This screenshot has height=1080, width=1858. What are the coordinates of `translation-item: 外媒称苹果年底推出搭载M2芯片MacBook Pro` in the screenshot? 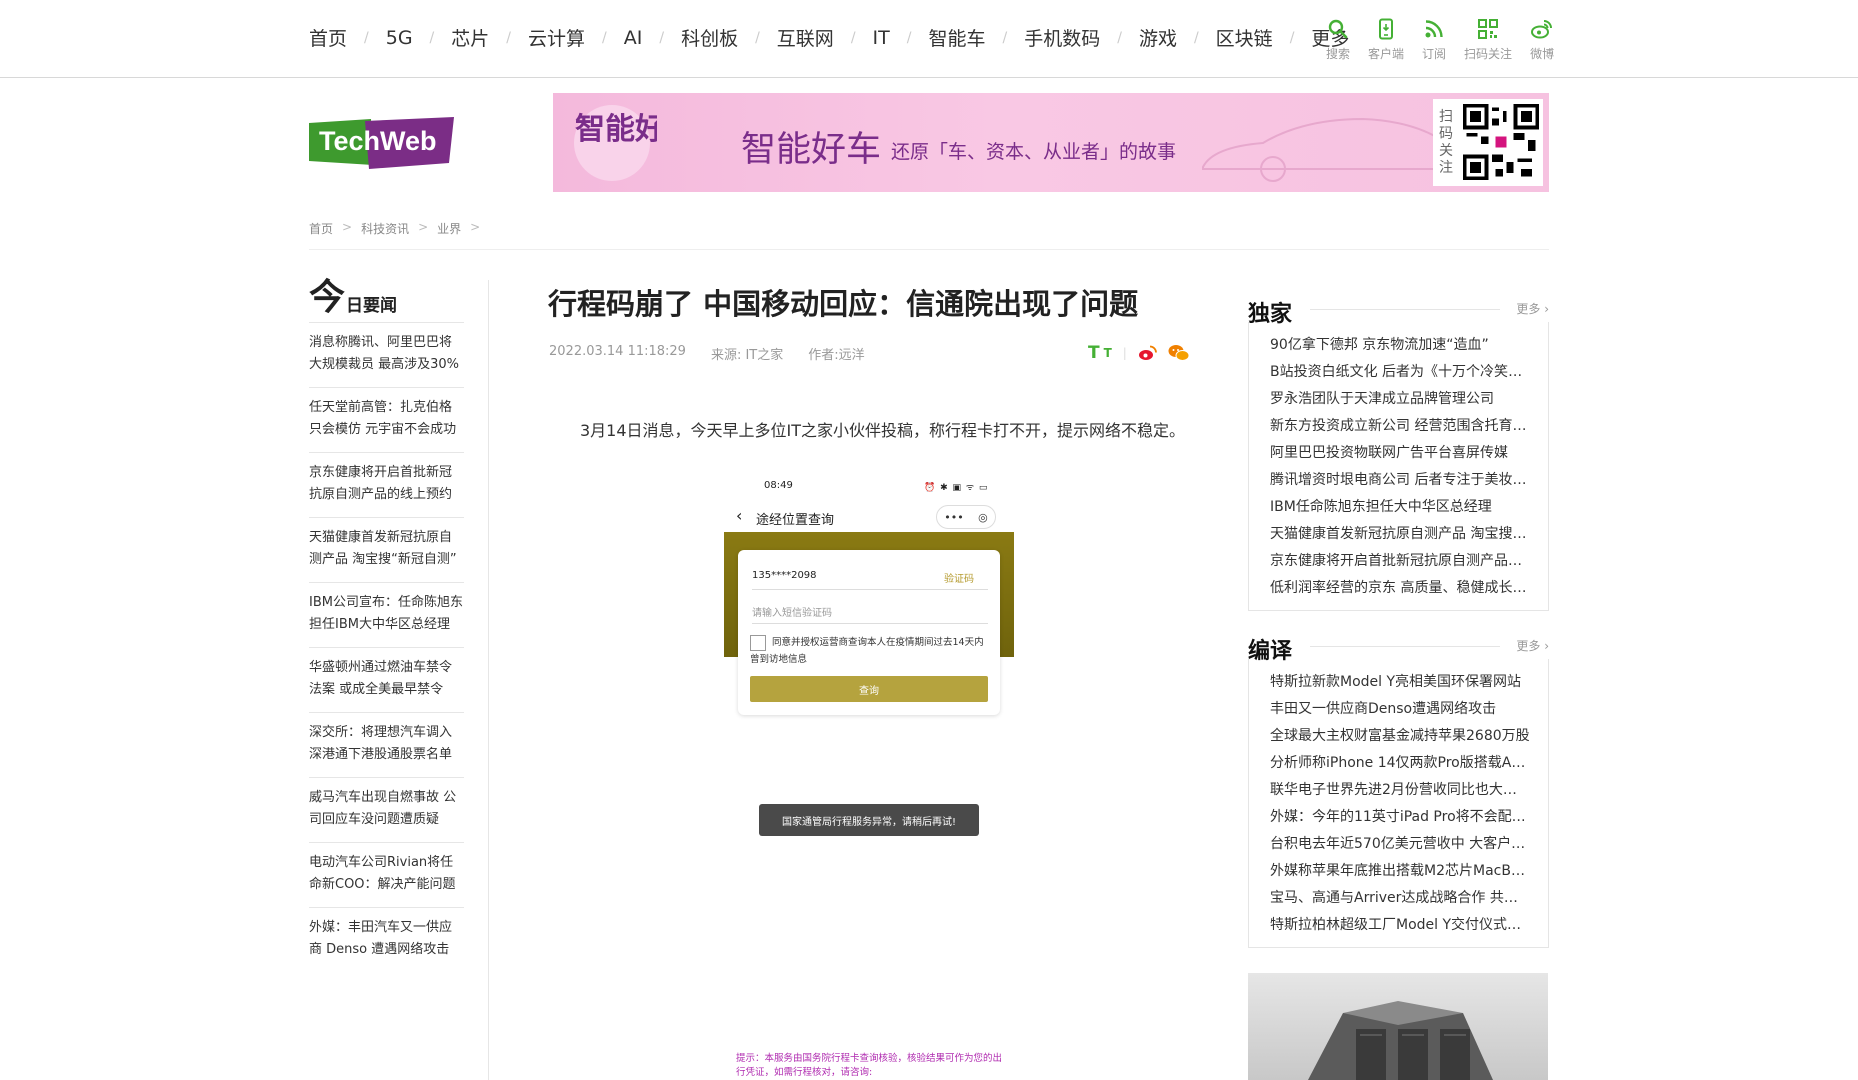 It's located at (1400, 871).